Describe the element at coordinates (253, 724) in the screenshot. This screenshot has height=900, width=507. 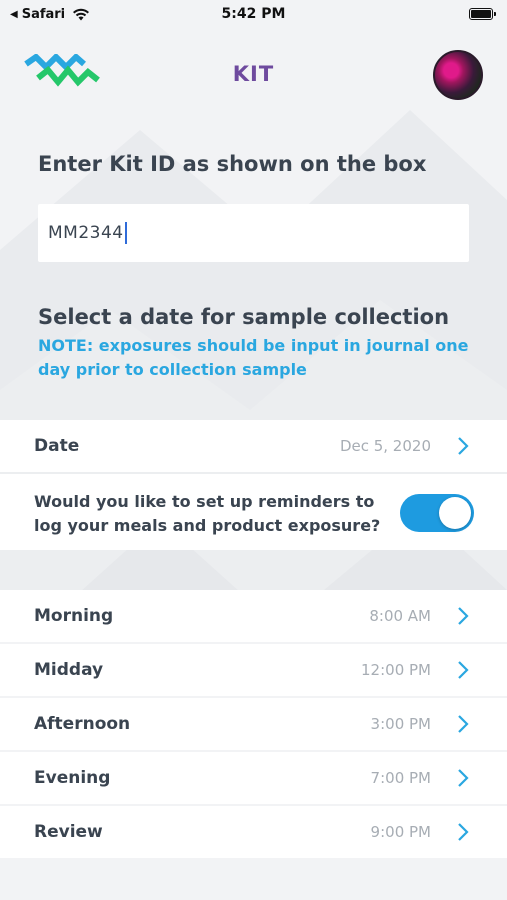
I see `schedule-row-afternoon: Afternoon 3:00 PM` at that location.